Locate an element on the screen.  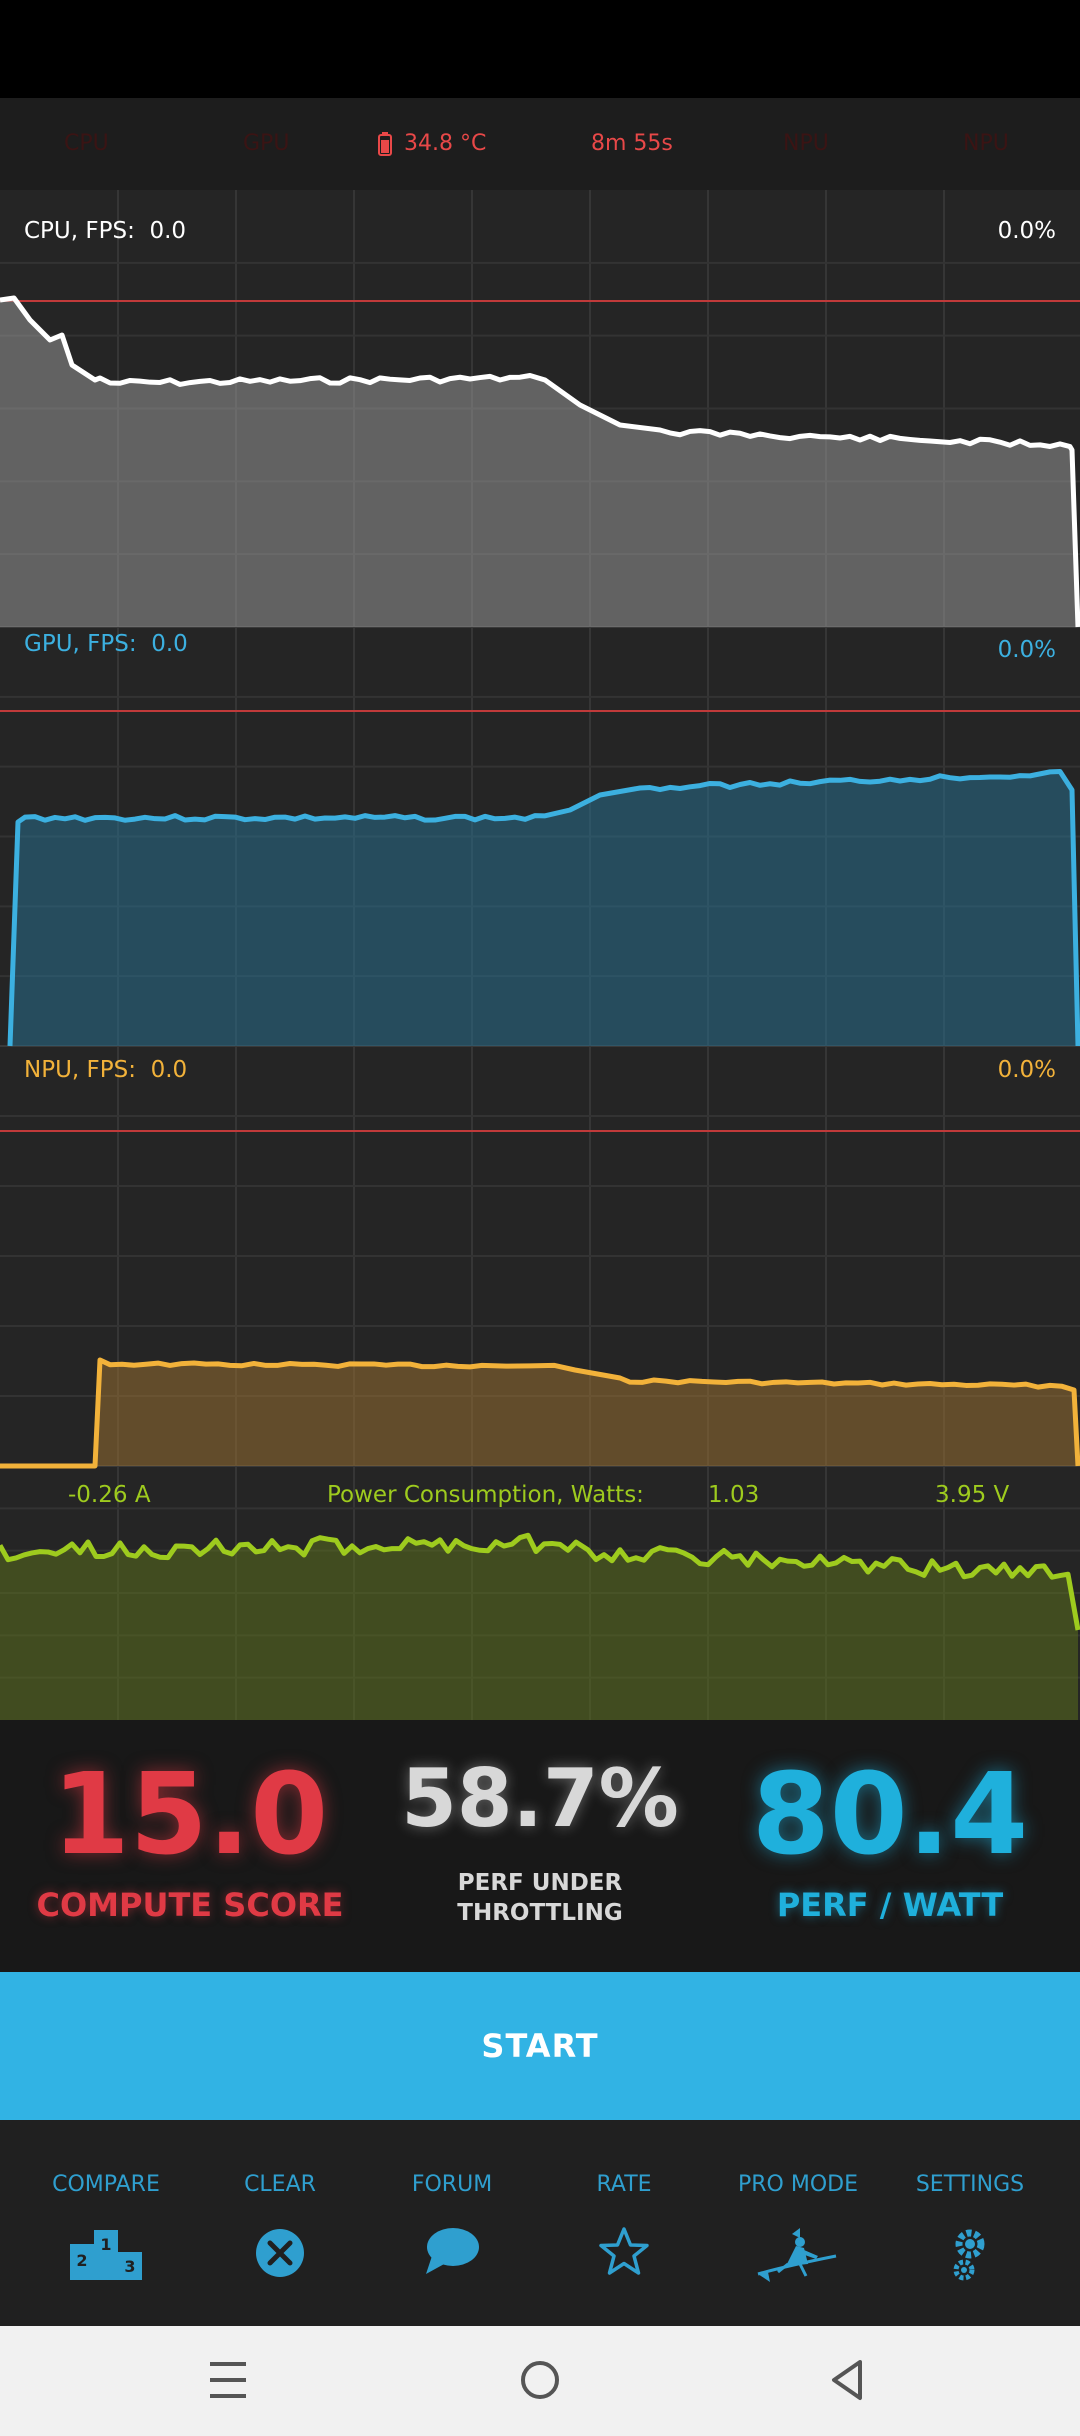
compute-score-value: 15.0 is located at coordinates (190, 1815).